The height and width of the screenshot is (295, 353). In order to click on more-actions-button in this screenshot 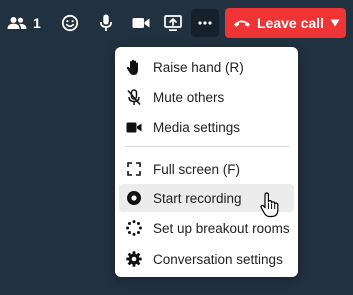, I will do `click(205, 23)`.